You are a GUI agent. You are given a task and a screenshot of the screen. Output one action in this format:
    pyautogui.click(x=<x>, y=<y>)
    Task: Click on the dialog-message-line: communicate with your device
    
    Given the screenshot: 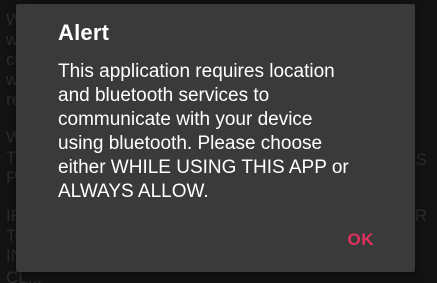 What is the action you would take?
    pyautogui.click(x=185, y=119)
    